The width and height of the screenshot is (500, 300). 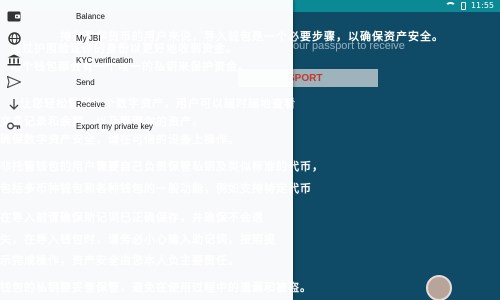 I want to click on menu-item-balance: Balance, so click(x=146, y=16).